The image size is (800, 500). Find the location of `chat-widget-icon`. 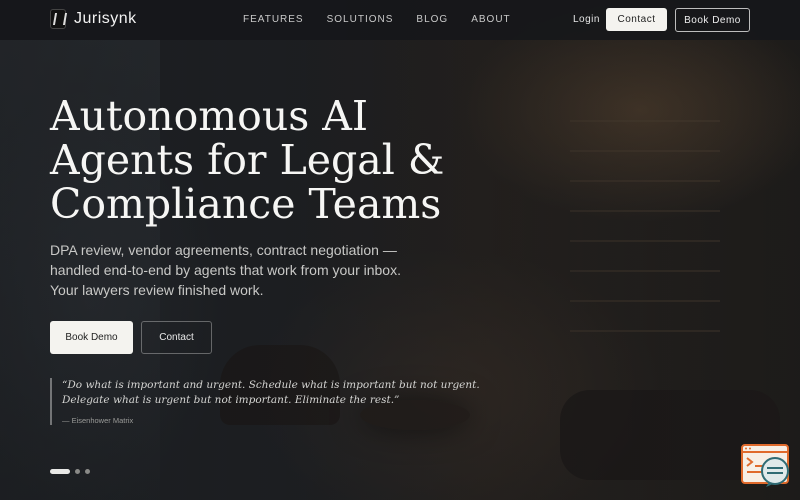

chat-widget-icon is located at coordinates (765, 465).